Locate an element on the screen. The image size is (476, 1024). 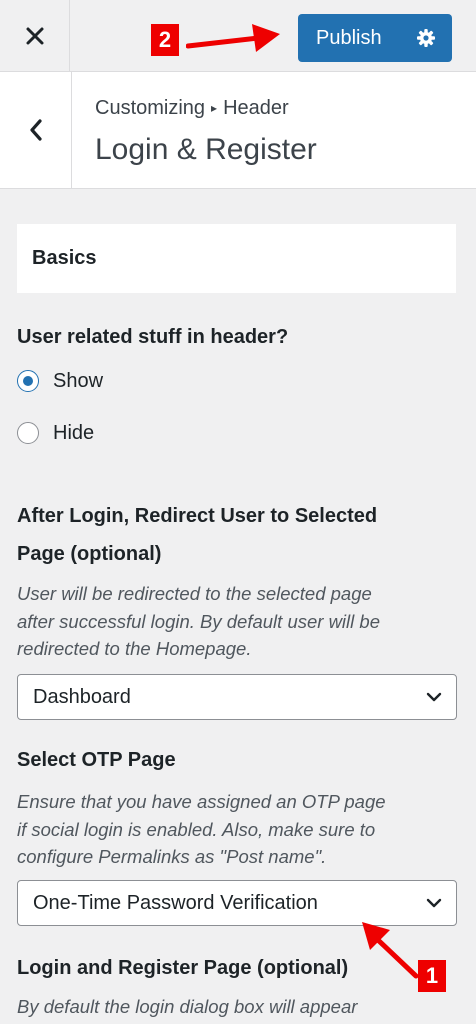
redirect-description-line: redirected to the Homepage. is located at coordinates (134, 648).